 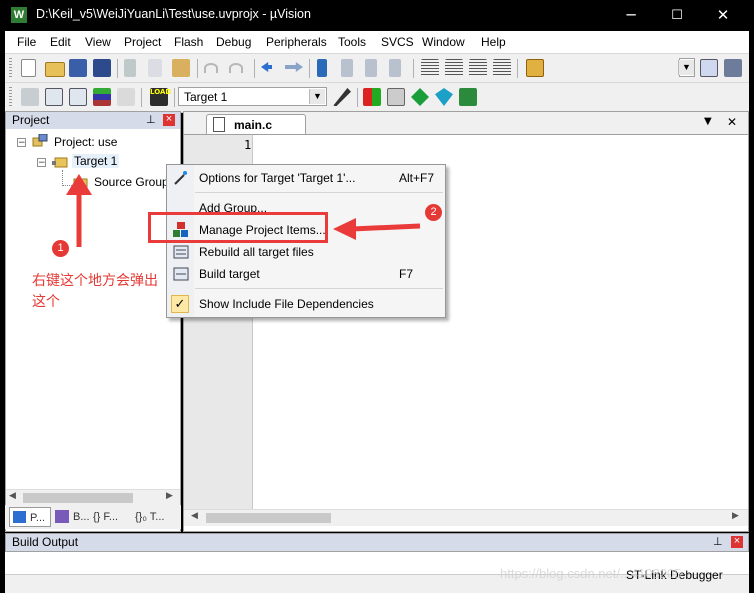 What do you see at coordinates (95, 291) in the screenshot?
I see `annotation-note: 右键这个地方会弹出这个` at bounding box center [95, 291].